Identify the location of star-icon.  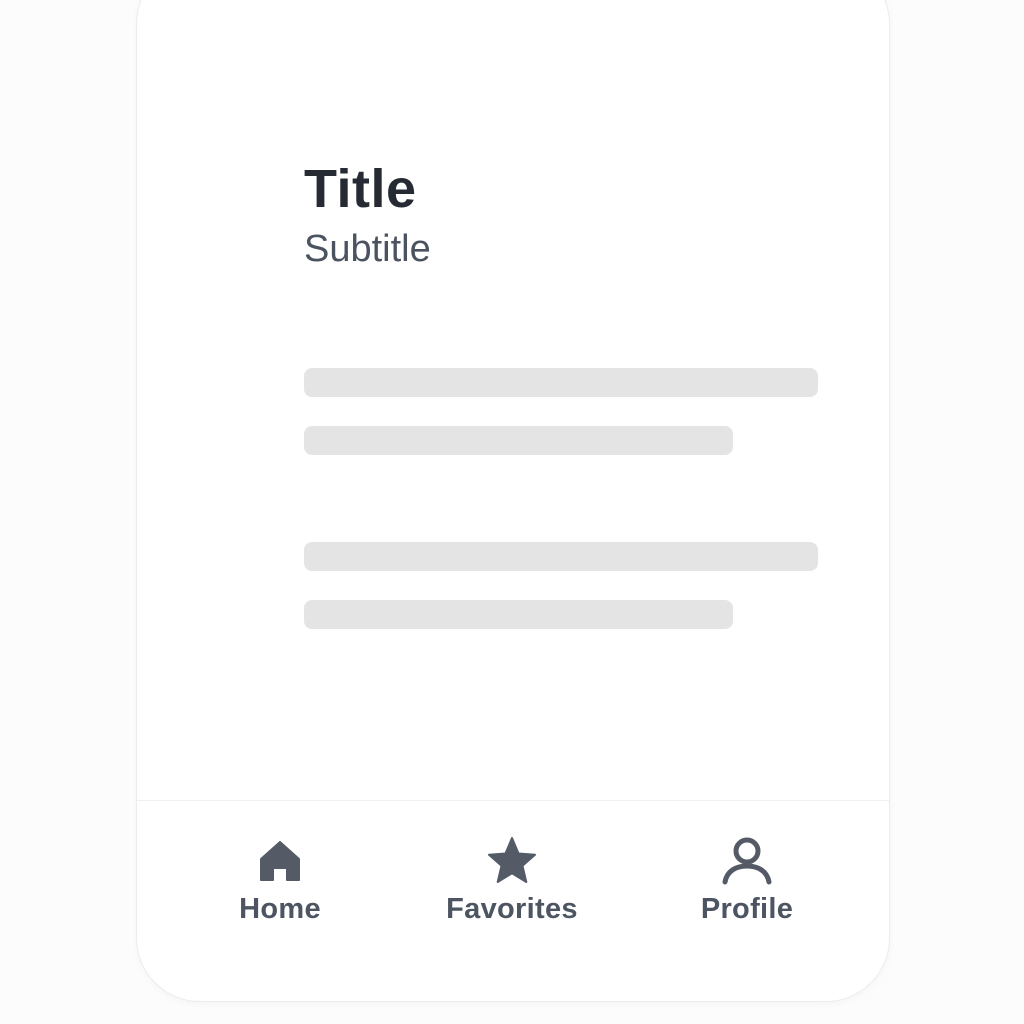
(512, 861).